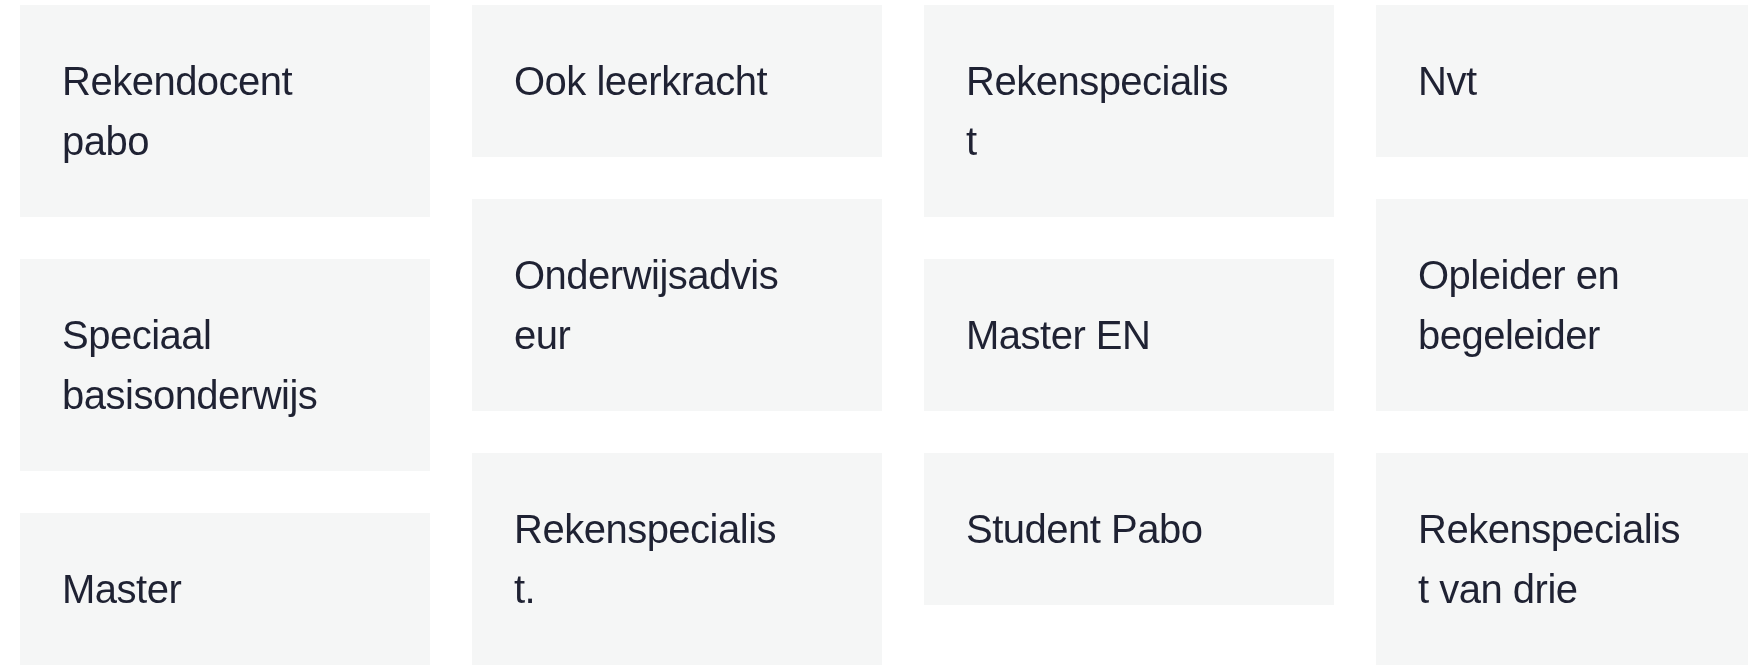 The width and height of the screenshot is (1748, 667). Describe the element at coordinates (1447, 81) in the screenshot. I see `answer-text: Nvt` at that location.